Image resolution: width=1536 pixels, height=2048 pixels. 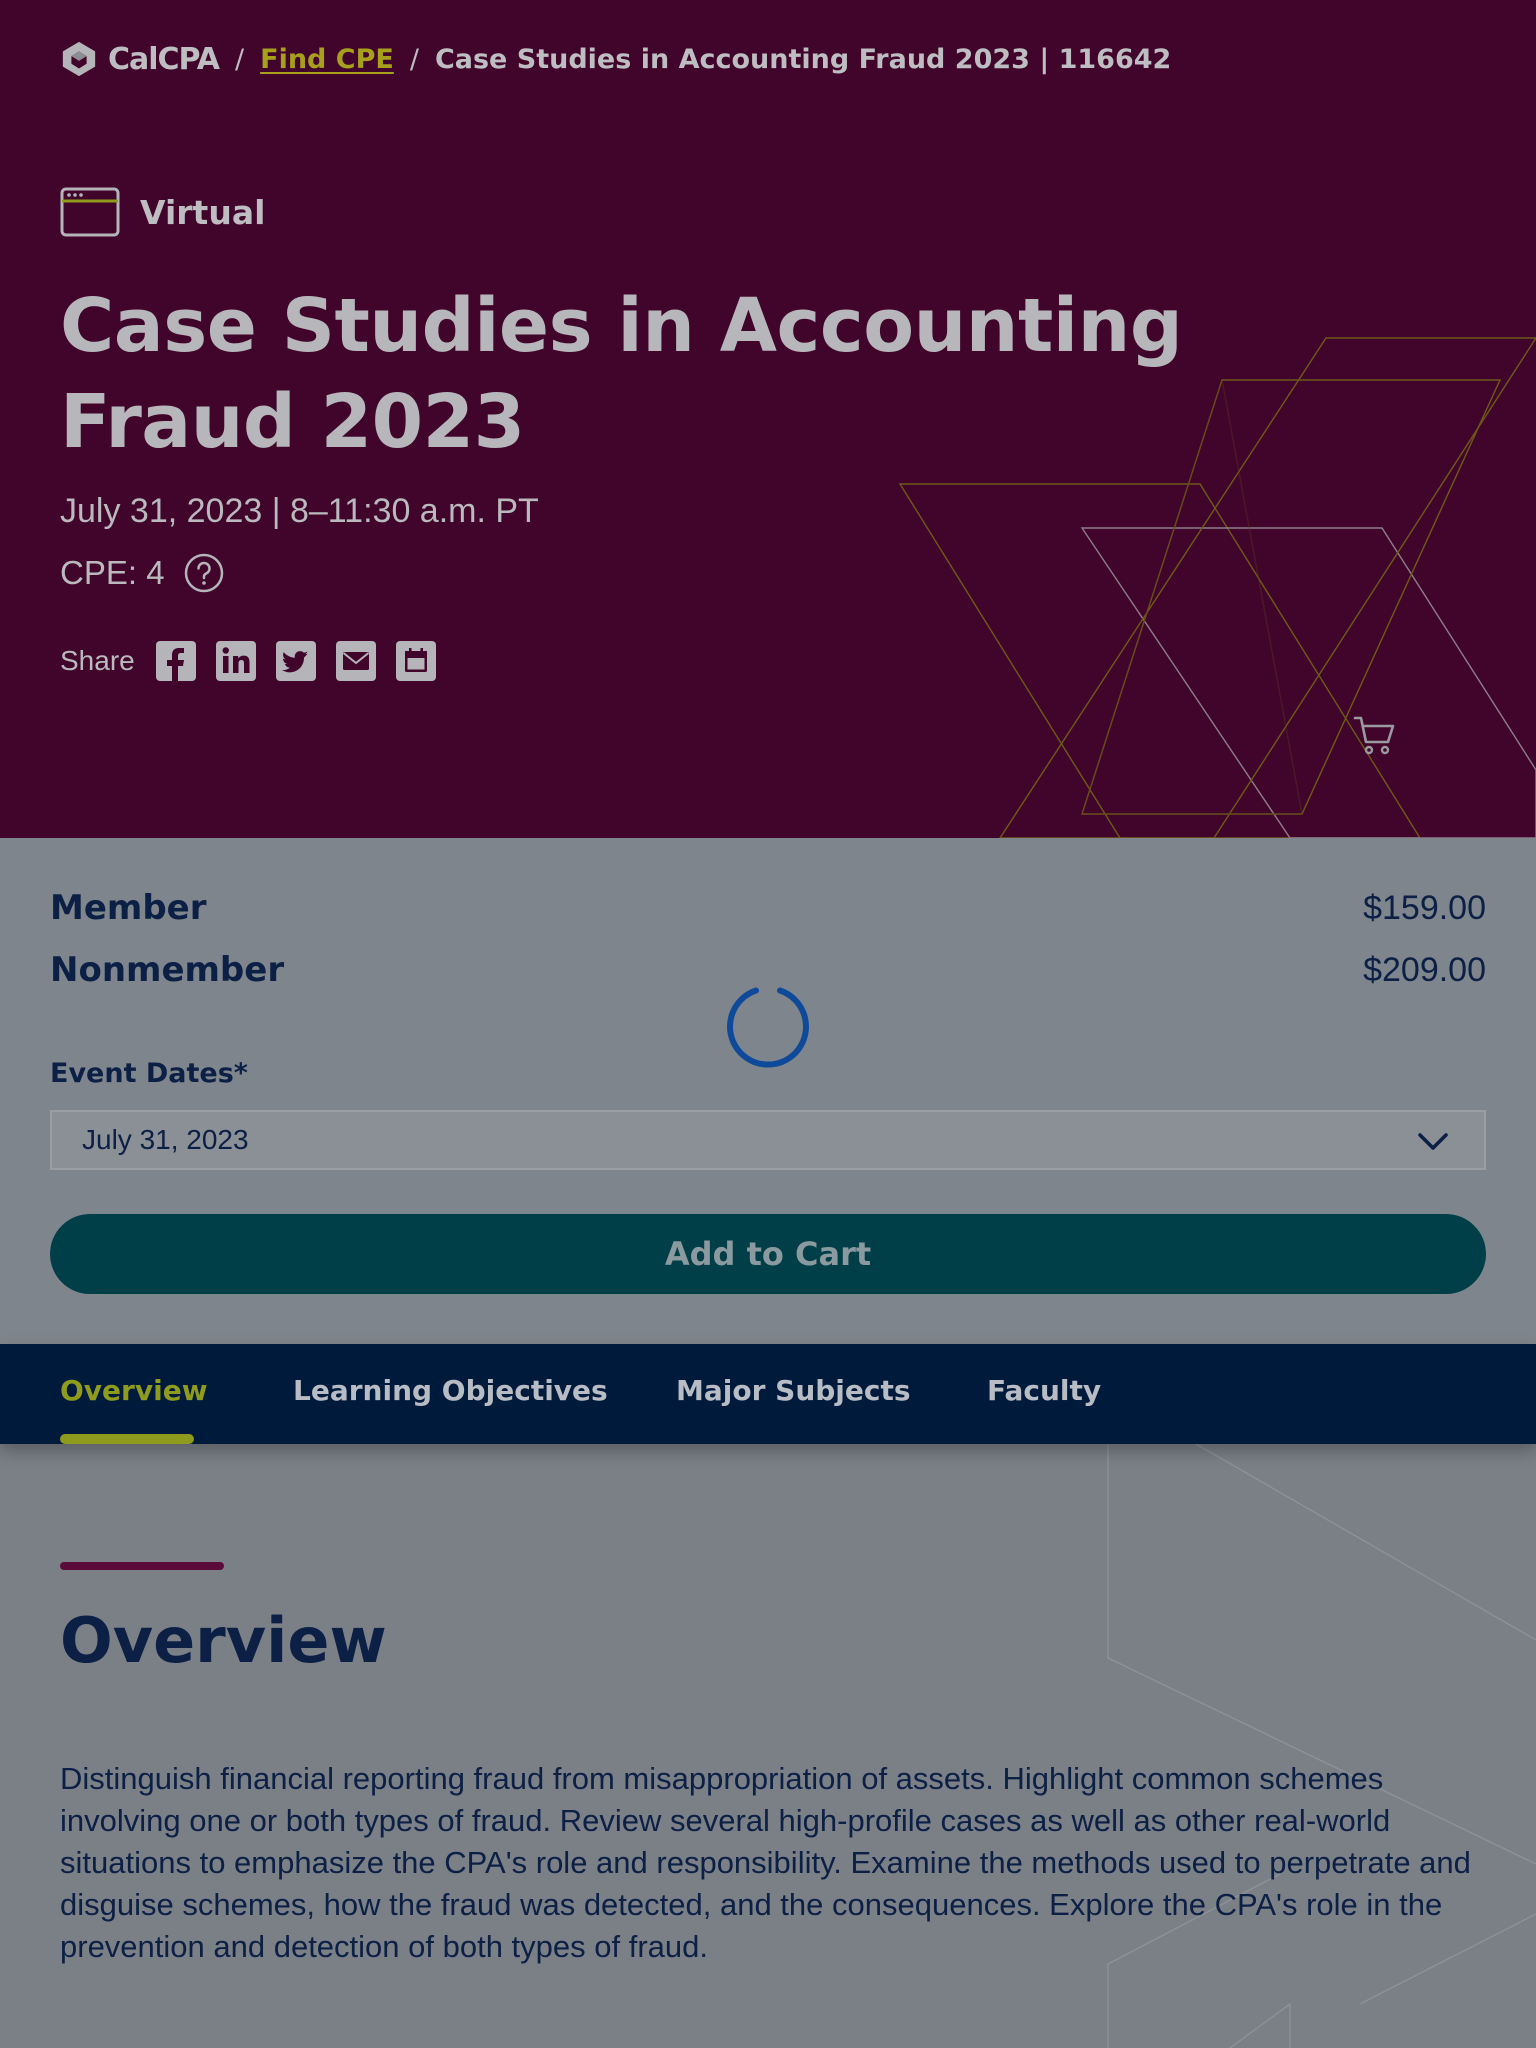 What do you see at coordinates (450, 1390) in the screenshot?
I see `tab-learning-objectives: Learning Objectives` at bounding box center [450, 1390].